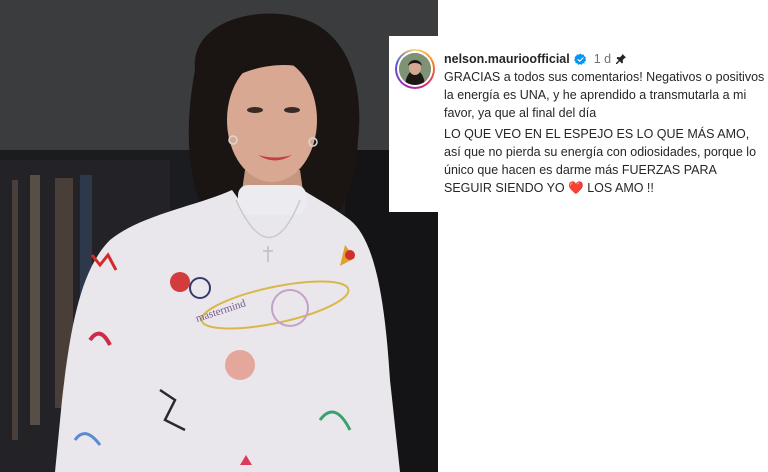 Image resolution: width=768 pixels, height=472 pixels. Describe the element at coordinates (621, 59) in the screenshot. I see `pin-icon` at that location.